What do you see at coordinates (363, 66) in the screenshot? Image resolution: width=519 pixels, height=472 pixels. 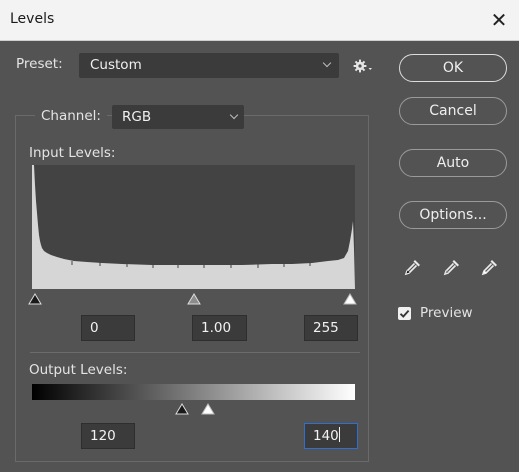 I see `gear-icon` at bounding box center [363, 66].